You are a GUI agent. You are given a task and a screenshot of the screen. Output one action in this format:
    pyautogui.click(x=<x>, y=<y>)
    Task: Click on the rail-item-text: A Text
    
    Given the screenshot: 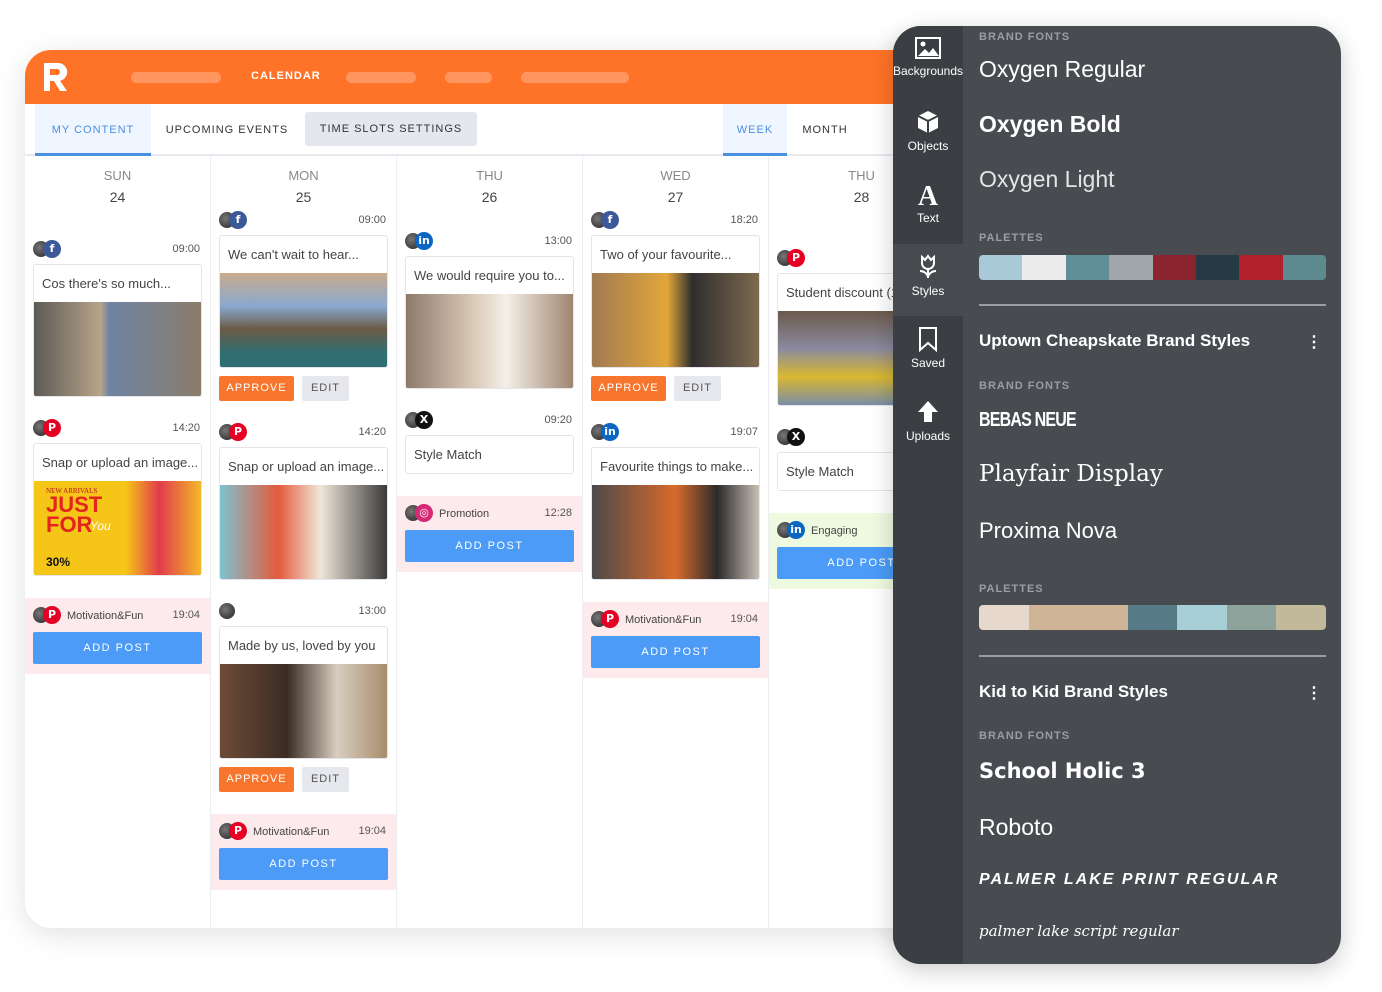 What is the action you would take?
    pyautogui.click(x=928, y=207)
    